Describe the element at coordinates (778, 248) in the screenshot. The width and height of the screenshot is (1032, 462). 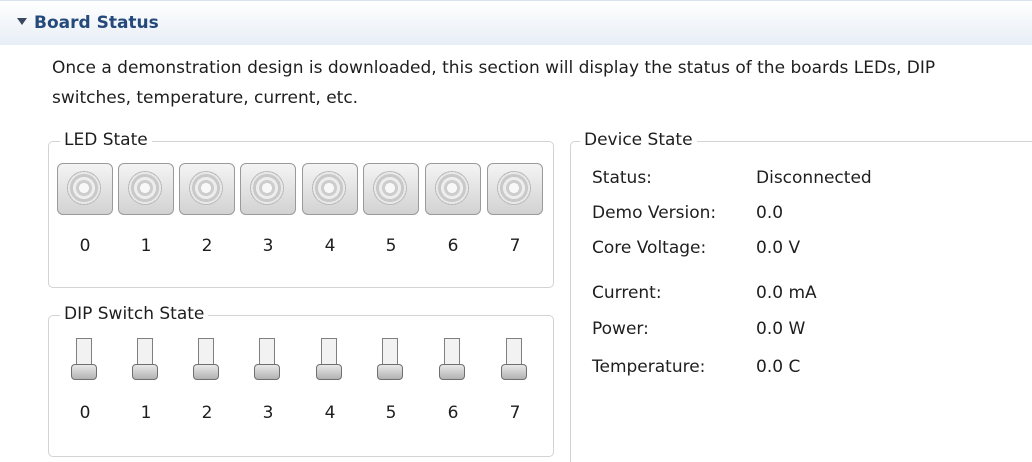
I see `core-voltage-value: 0.0 V` at that location.